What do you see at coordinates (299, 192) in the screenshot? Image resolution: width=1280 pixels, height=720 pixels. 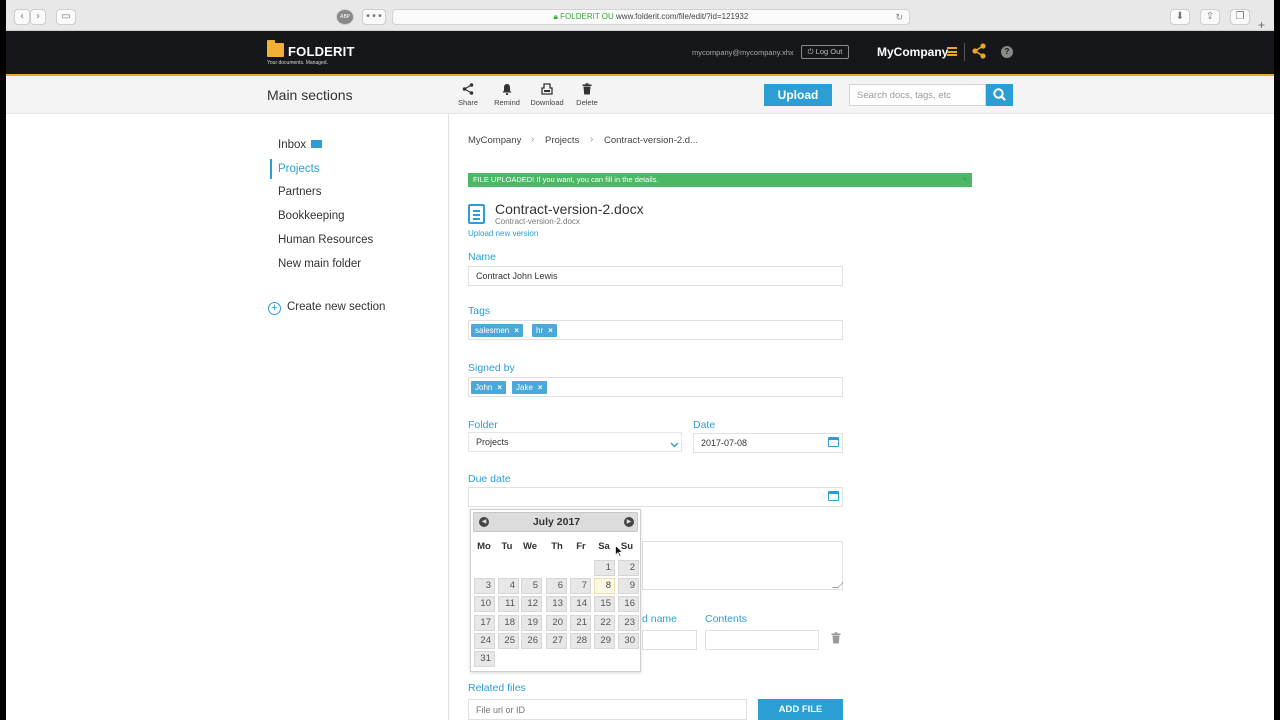 I see `sidebar-item-partners: Partners` at bounding box center [299, 192].